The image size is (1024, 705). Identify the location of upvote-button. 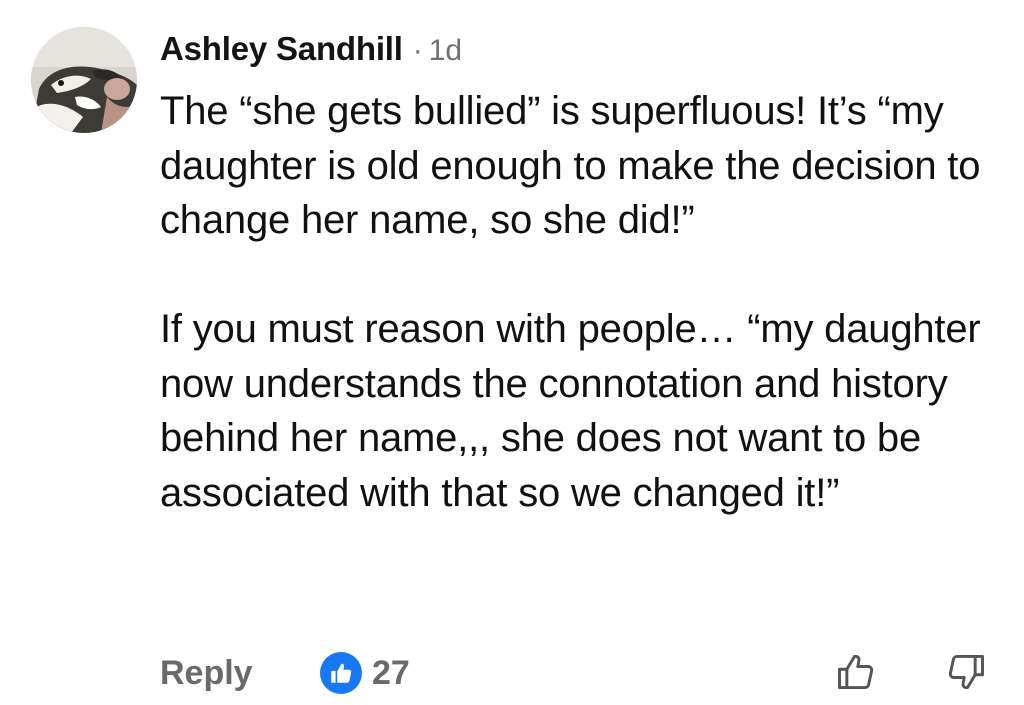
(856, 672).